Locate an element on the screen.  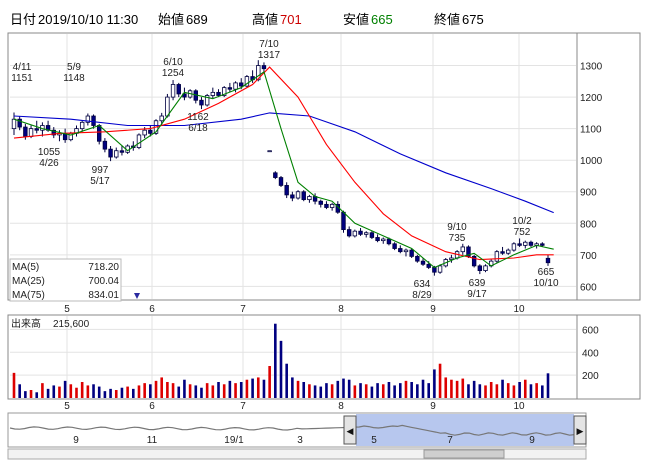
volume-y-ticks: 200 400 600 is located at coordinates (590, 353).